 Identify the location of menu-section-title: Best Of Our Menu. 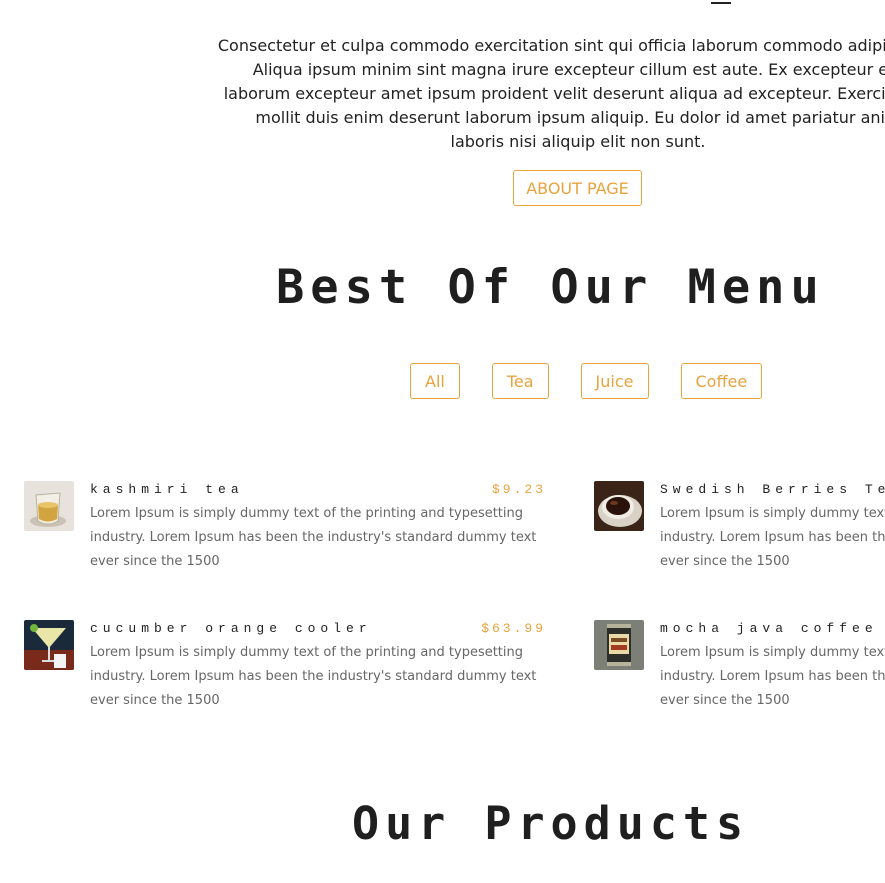
(550, 287).